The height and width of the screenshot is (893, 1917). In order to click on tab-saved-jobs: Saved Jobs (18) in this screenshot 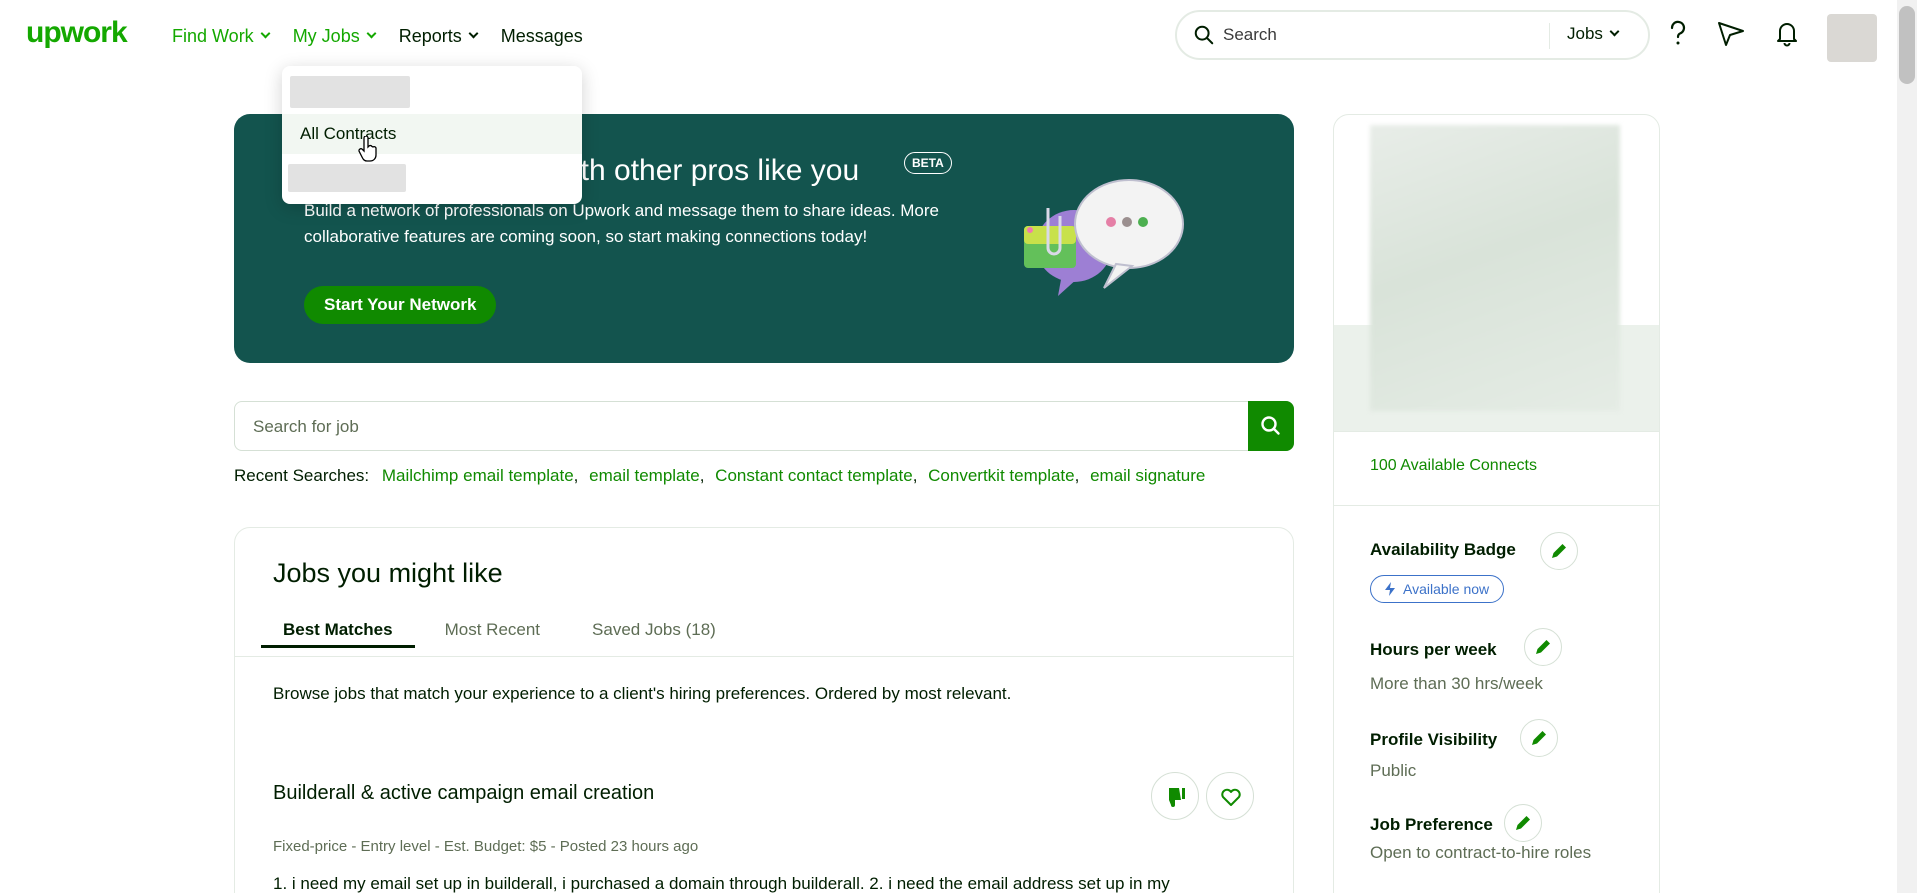, I will do `click(654, 630)`.